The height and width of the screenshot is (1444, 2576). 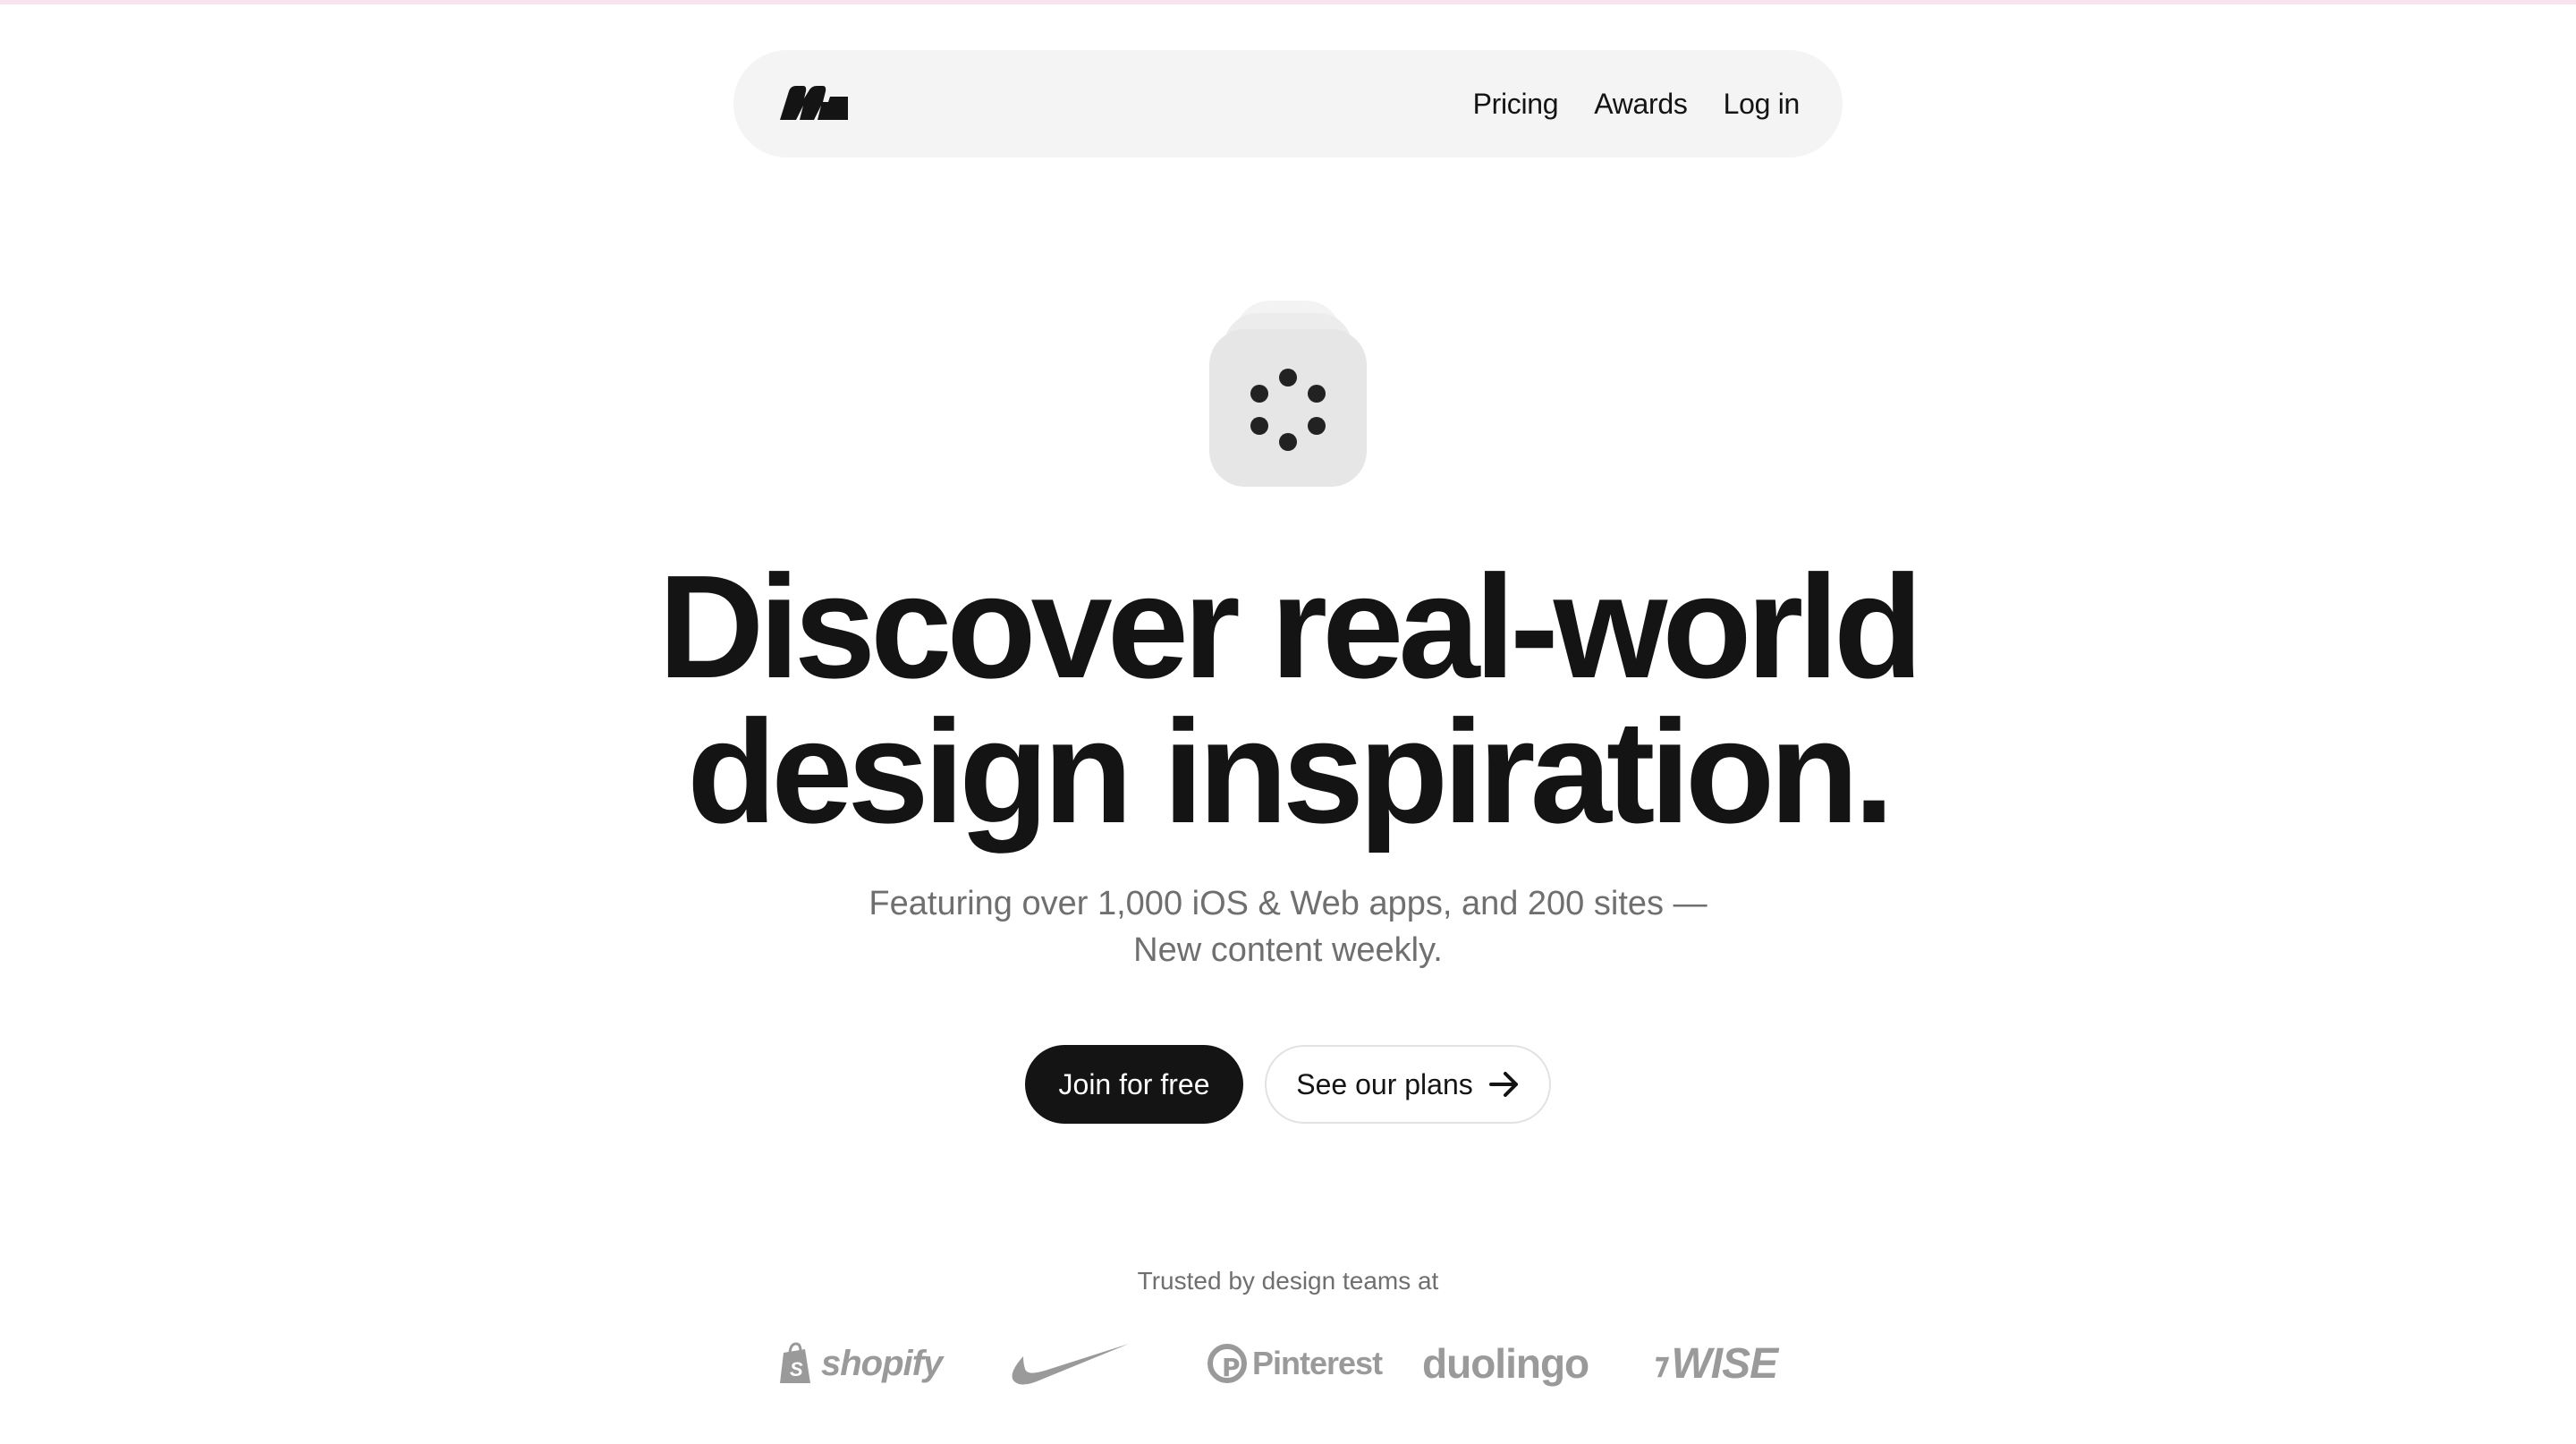 What do you see at coordinates (1317, 394) in the screenshot?
I see `dot-top-right` at bounding box center [1317, 394].